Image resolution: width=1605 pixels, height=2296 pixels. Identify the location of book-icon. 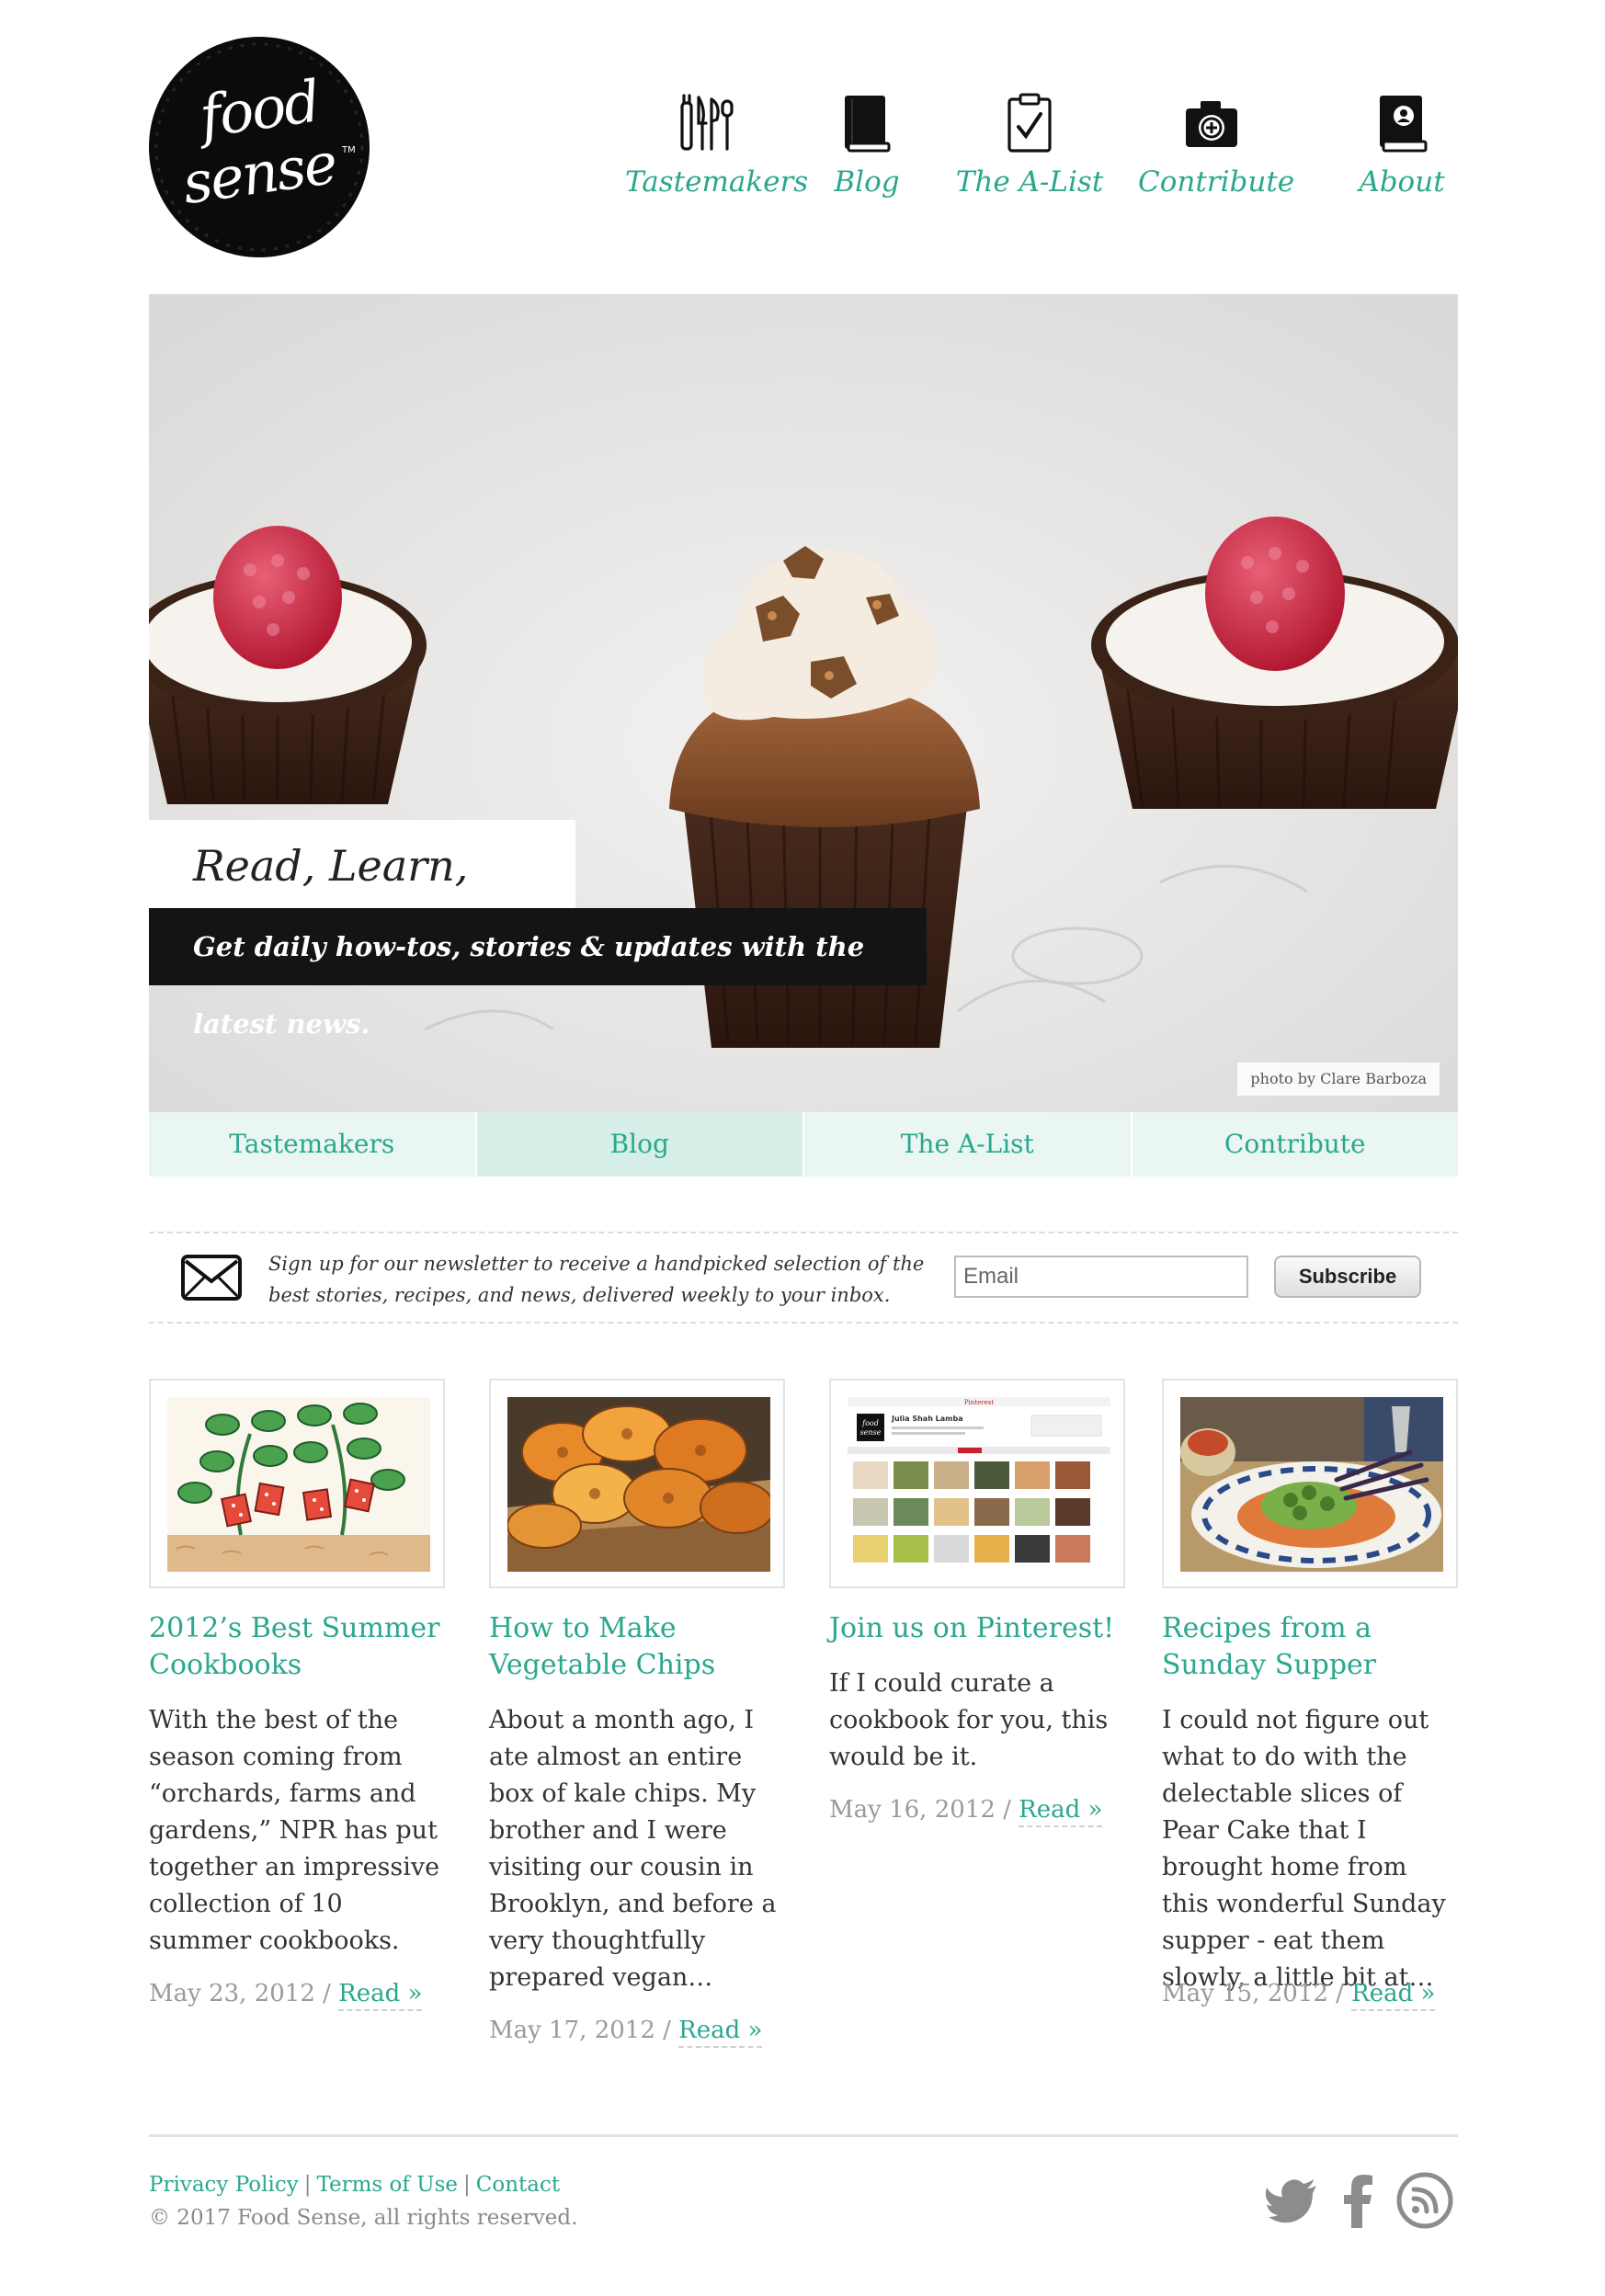
(868, 125).